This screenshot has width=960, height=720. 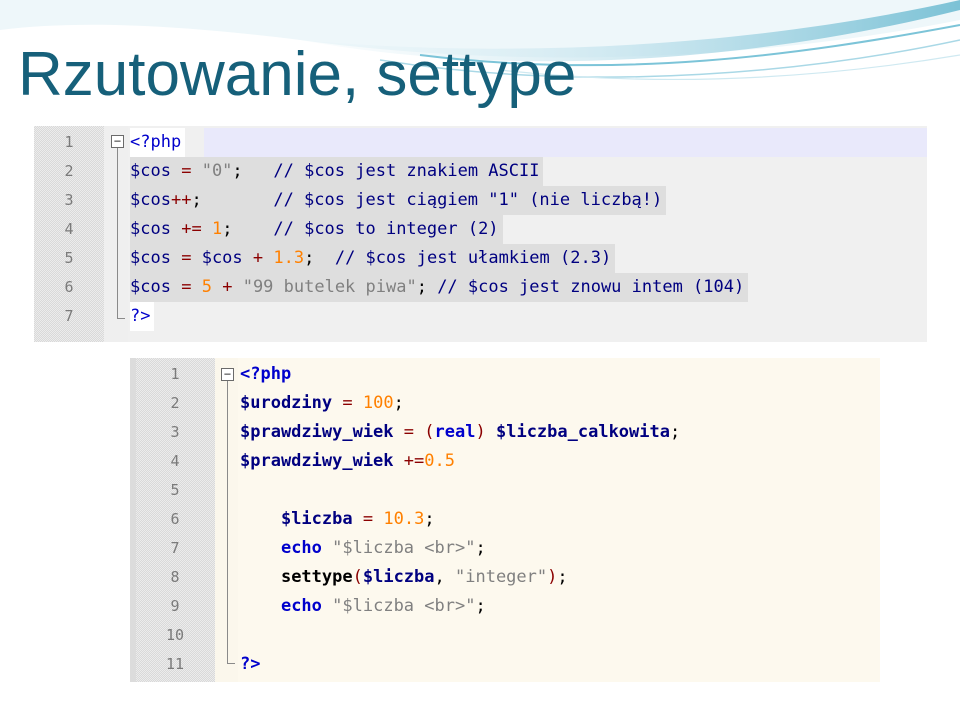 I want to click on code-text: <?php, so click(x=267, y=374).